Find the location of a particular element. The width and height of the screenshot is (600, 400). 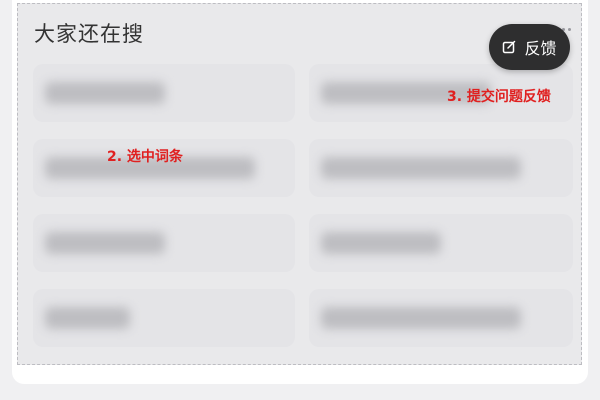

feedback-button: 反馈 is located at coordinates (529, 47).